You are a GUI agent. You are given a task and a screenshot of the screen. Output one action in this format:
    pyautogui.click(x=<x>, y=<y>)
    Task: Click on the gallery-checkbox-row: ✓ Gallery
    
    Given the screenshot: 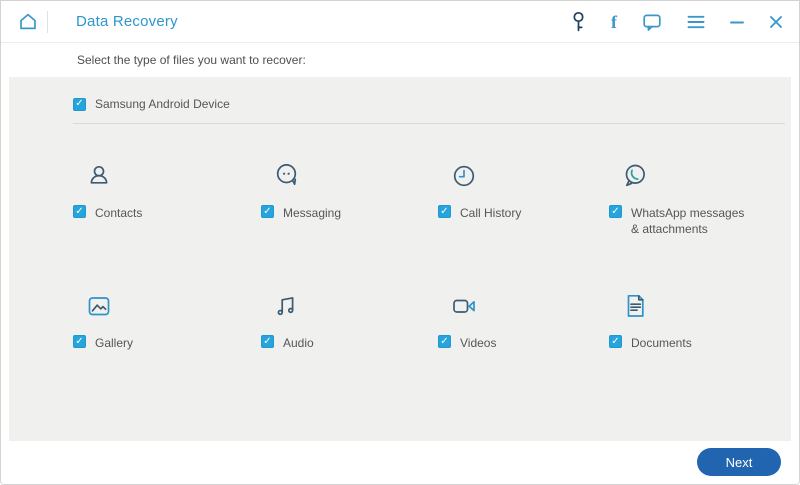 What is the action you would take?
    pyautogui.click(x=103, y=343)
    